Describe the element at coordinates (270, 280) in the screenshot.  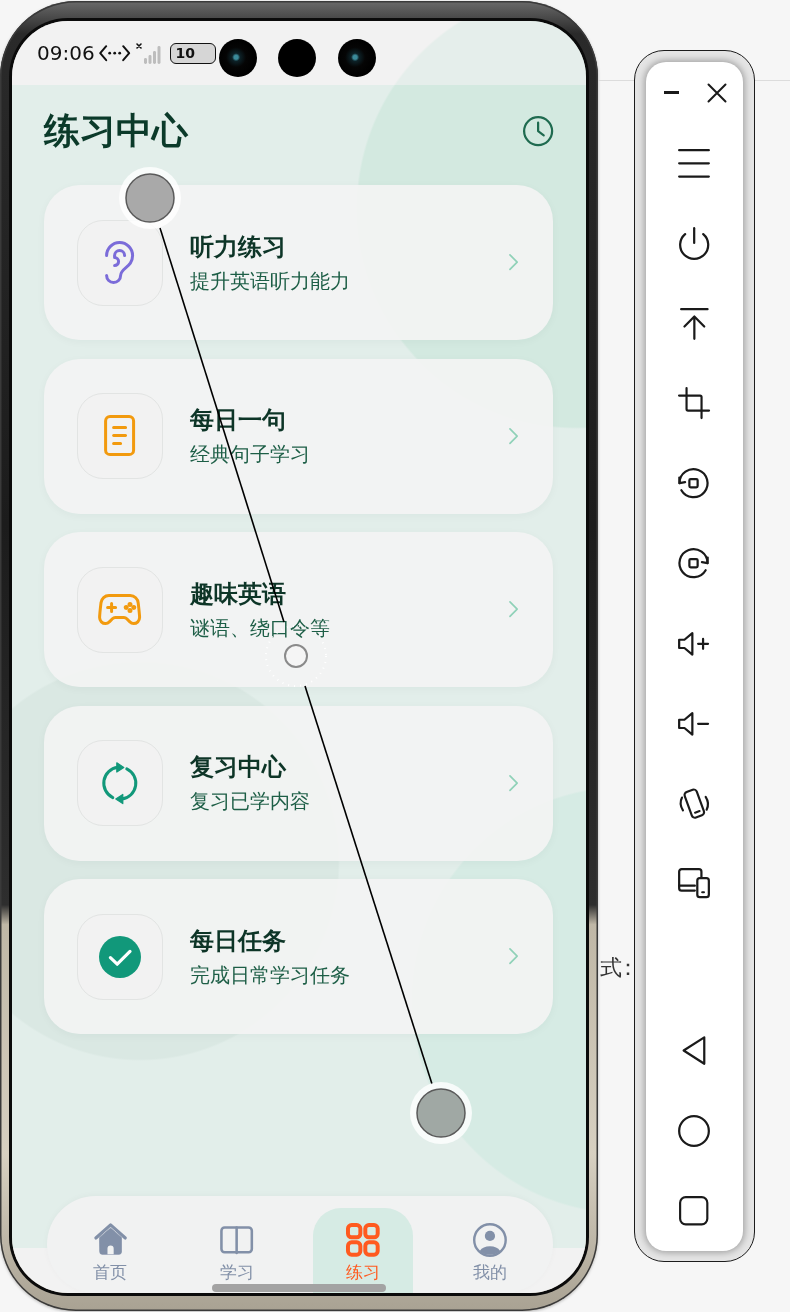
I see `card-subtitle: 提升英语听力能力` at that location.